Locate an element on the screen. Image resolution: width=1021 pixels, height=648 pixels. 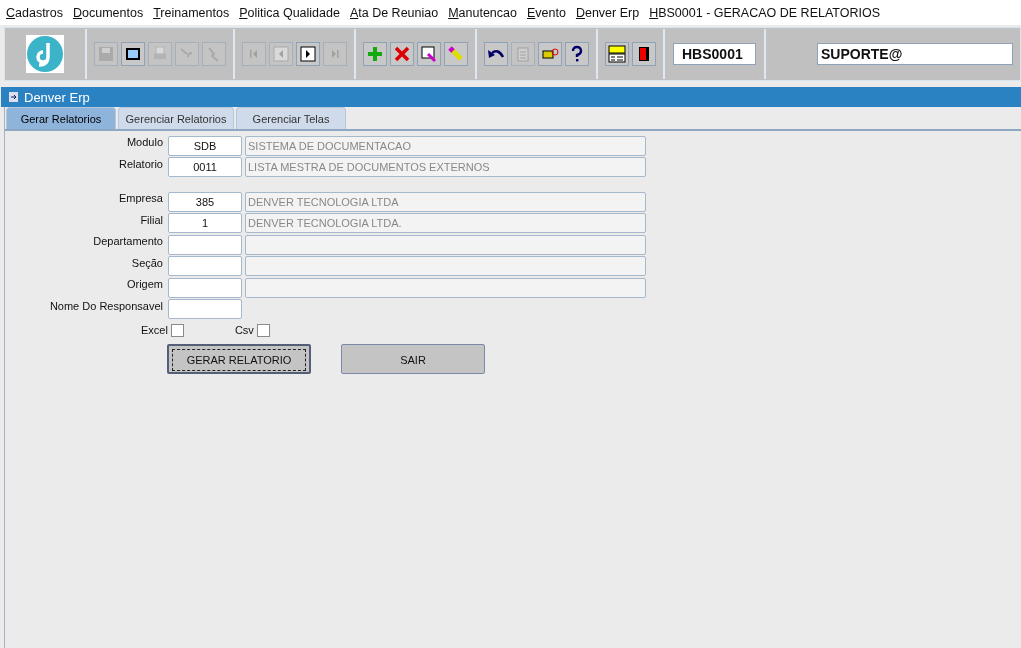
form-icon is located at coordinates (14, 97).